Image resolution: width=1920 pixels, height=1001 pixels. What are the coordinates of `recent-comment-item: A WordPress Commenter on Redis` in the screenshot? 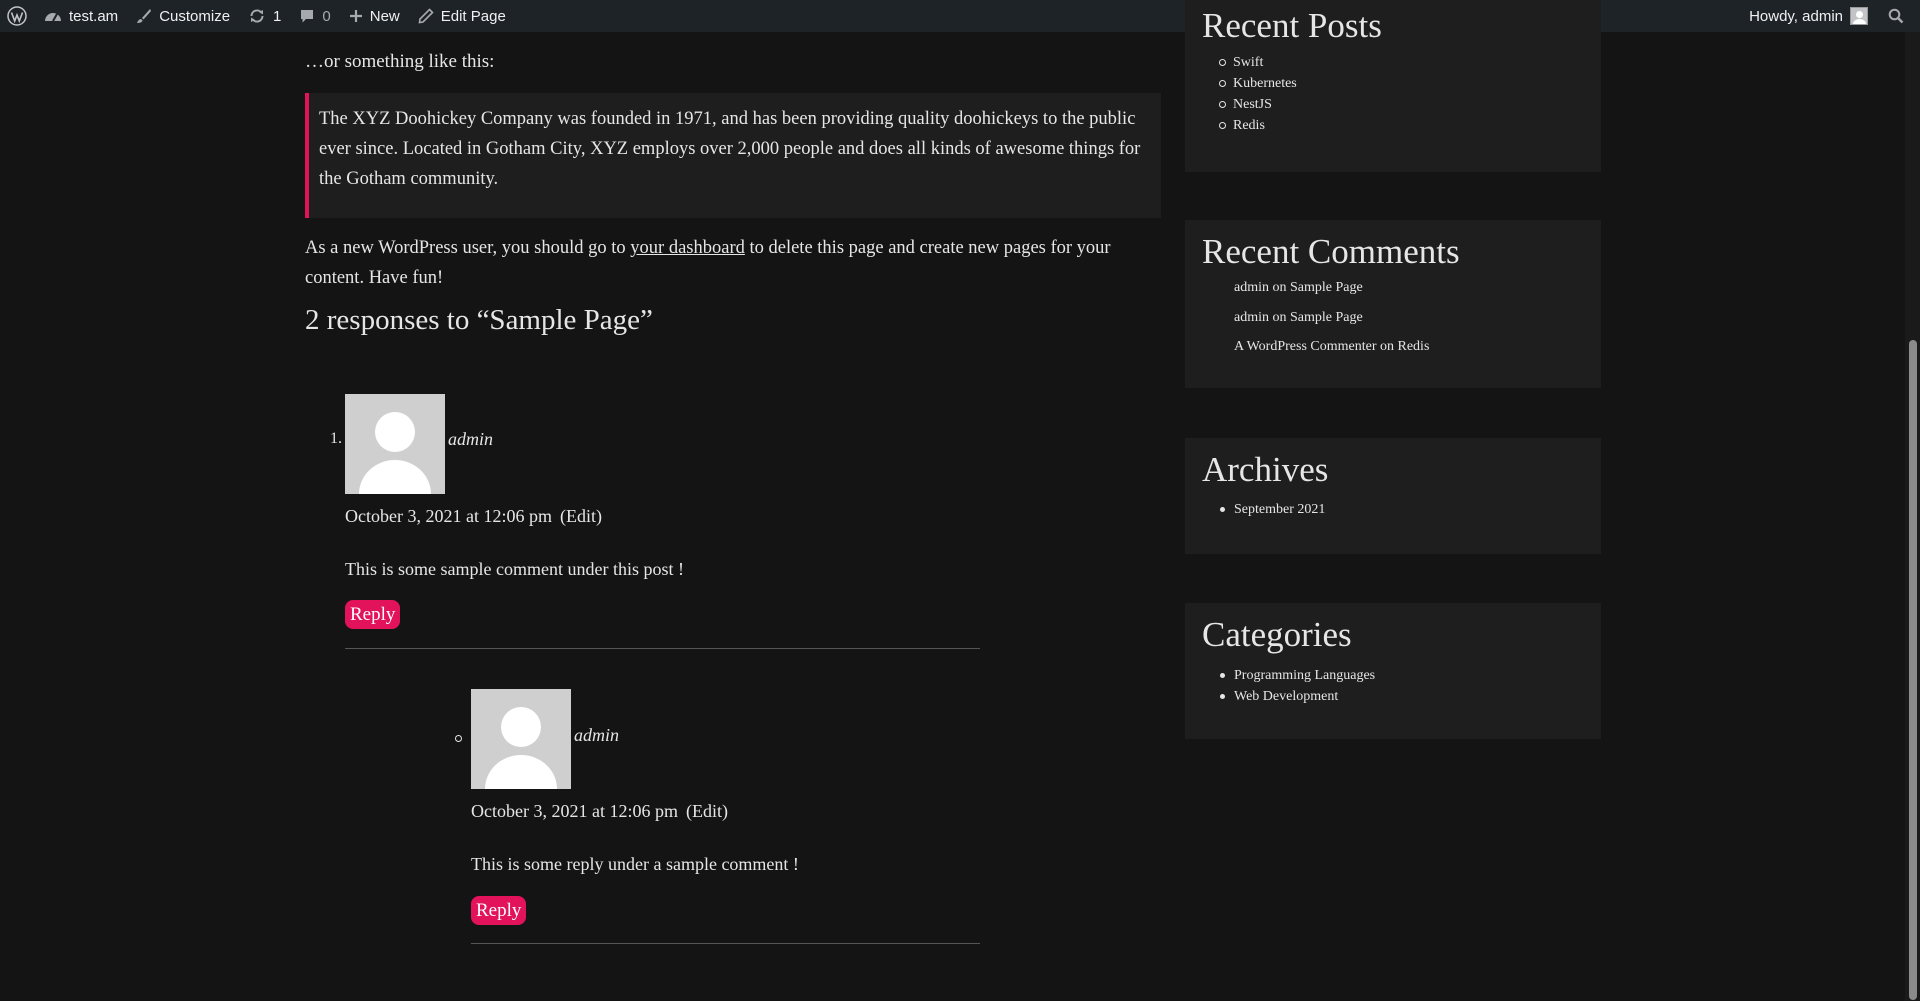 It's located at (1331, 347).